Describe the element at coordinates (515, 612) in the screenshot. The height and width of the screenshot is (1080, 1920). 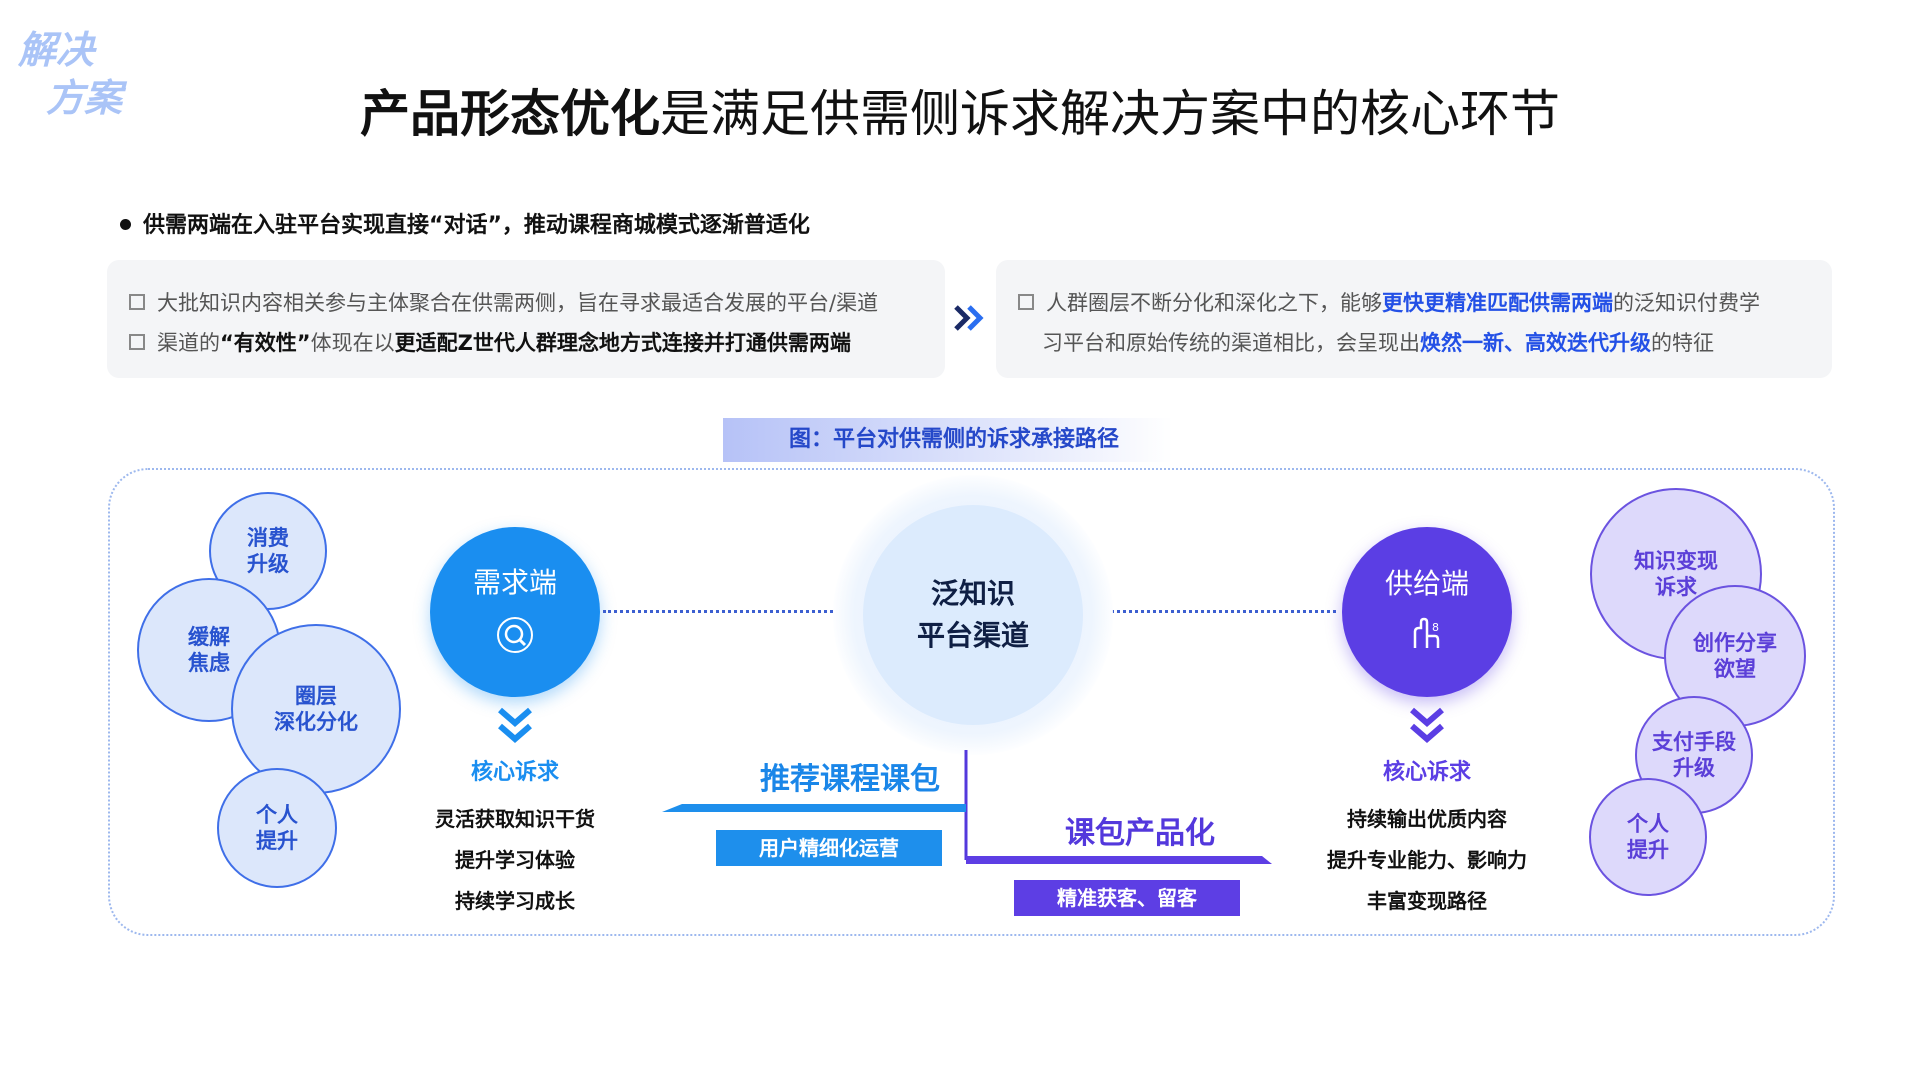
I see `demand-node: 需求端` at that location.